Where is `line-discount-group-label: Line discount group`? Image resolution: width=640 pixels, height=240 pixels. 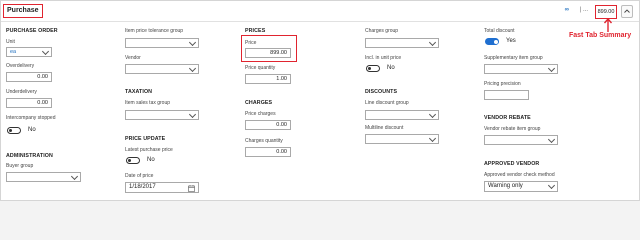
line-discount-group-label: Line discount group is located at coordinates (387, 103).